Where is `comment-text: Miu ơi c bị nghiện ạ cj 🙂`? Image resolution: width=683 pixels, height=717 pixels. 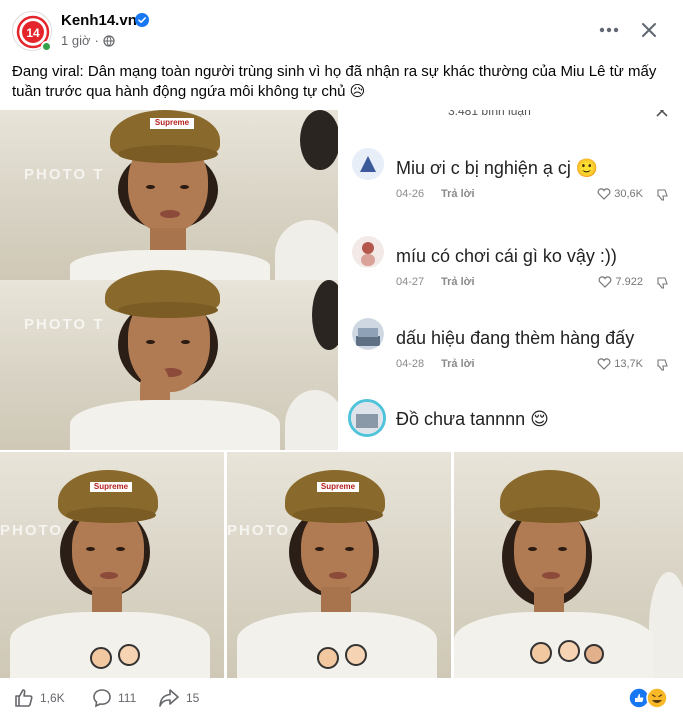
comment-text: Miu ơi c bị nghiện ạ cj 🙂 is located at coordinates (497, 168).